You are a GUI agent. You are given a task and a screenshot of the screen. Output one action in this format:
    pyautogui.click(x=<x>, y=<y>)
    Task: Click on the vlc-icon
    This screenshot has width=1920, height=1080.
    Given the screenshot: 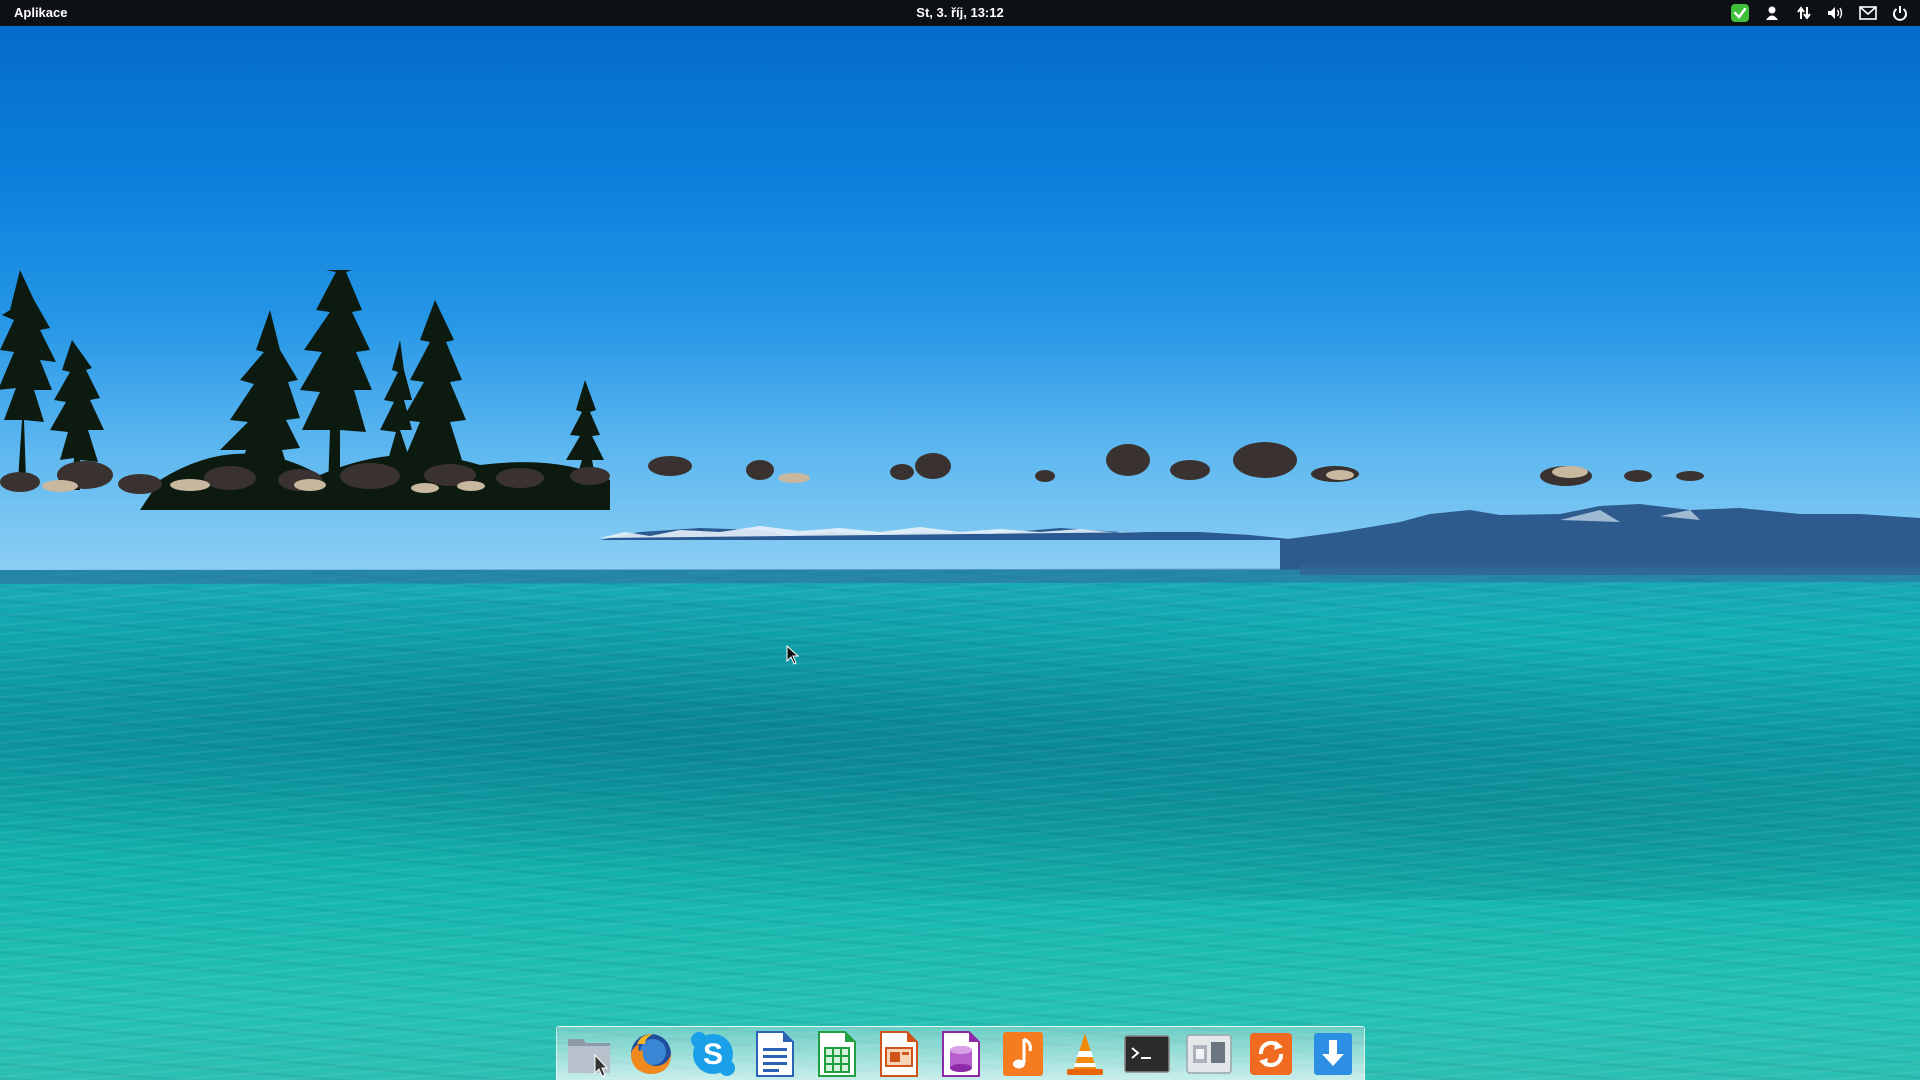 What is the action you would take?
    pyautogui.click(x=1084, y=1054)
    